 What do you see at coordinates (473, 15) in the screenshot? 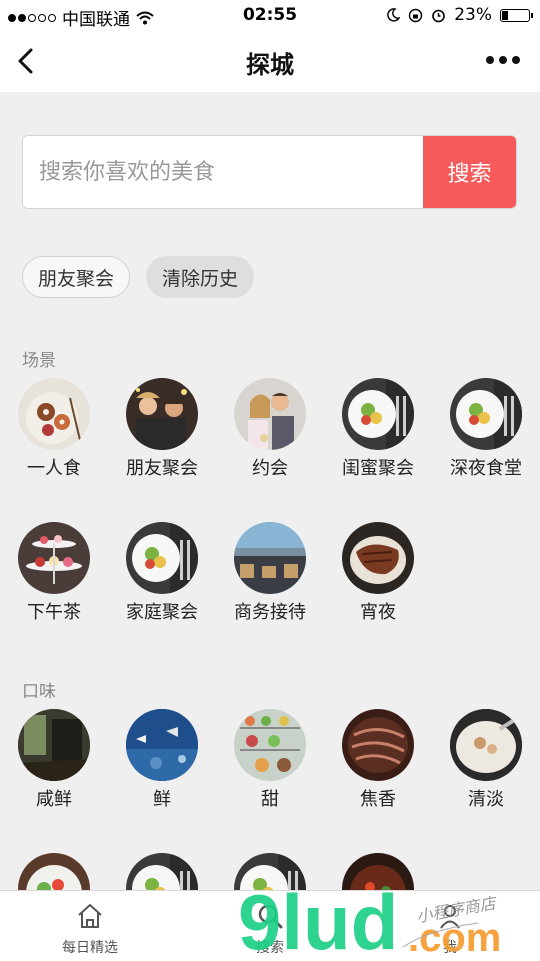
I see `battery-percent: 23%` at bounding box center [473, 15].